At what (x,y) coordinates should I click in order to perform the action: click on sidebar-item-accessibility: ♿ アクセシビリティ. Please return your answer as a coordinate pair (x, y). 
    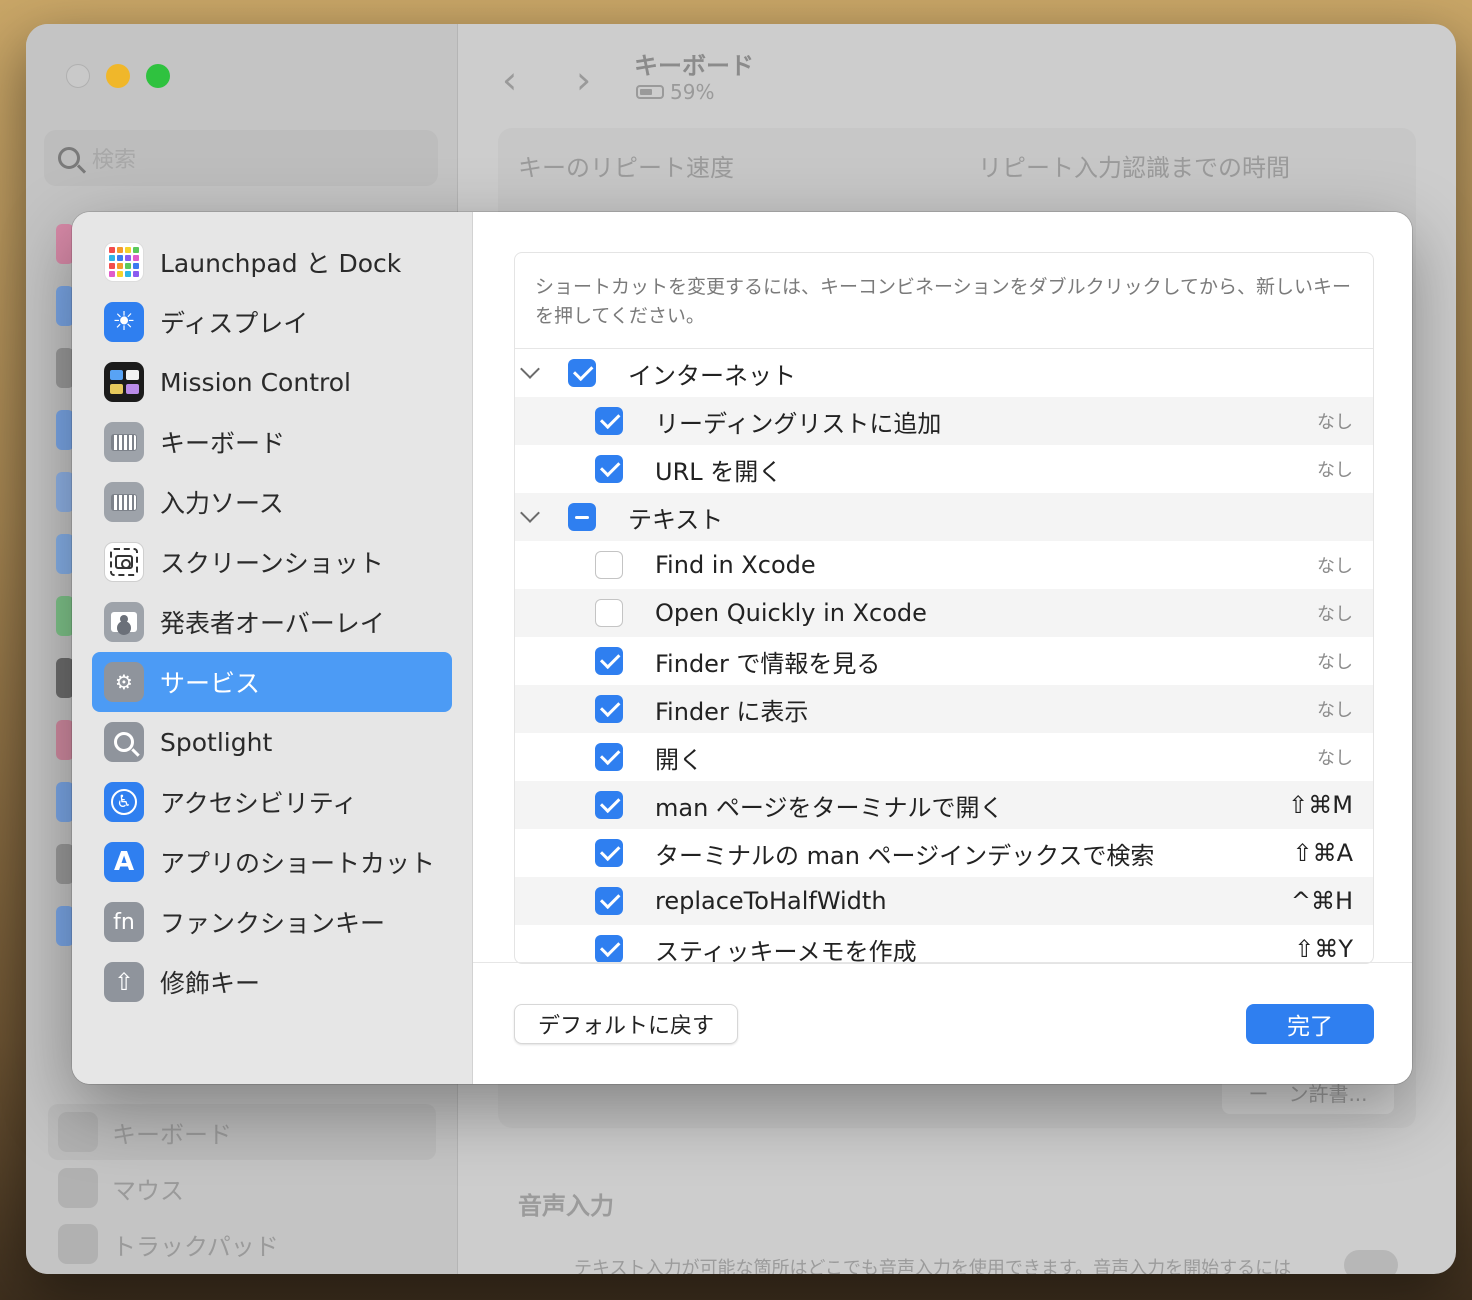
    Looking at the image, I should click on (272, 802).